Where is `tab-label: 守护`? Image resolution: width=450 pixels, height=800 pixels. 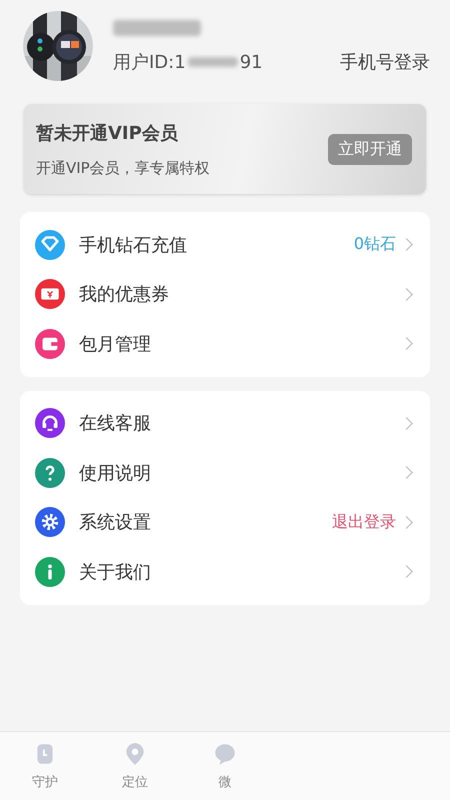
tab-label: 守护 is located at coordinates (45, 782).